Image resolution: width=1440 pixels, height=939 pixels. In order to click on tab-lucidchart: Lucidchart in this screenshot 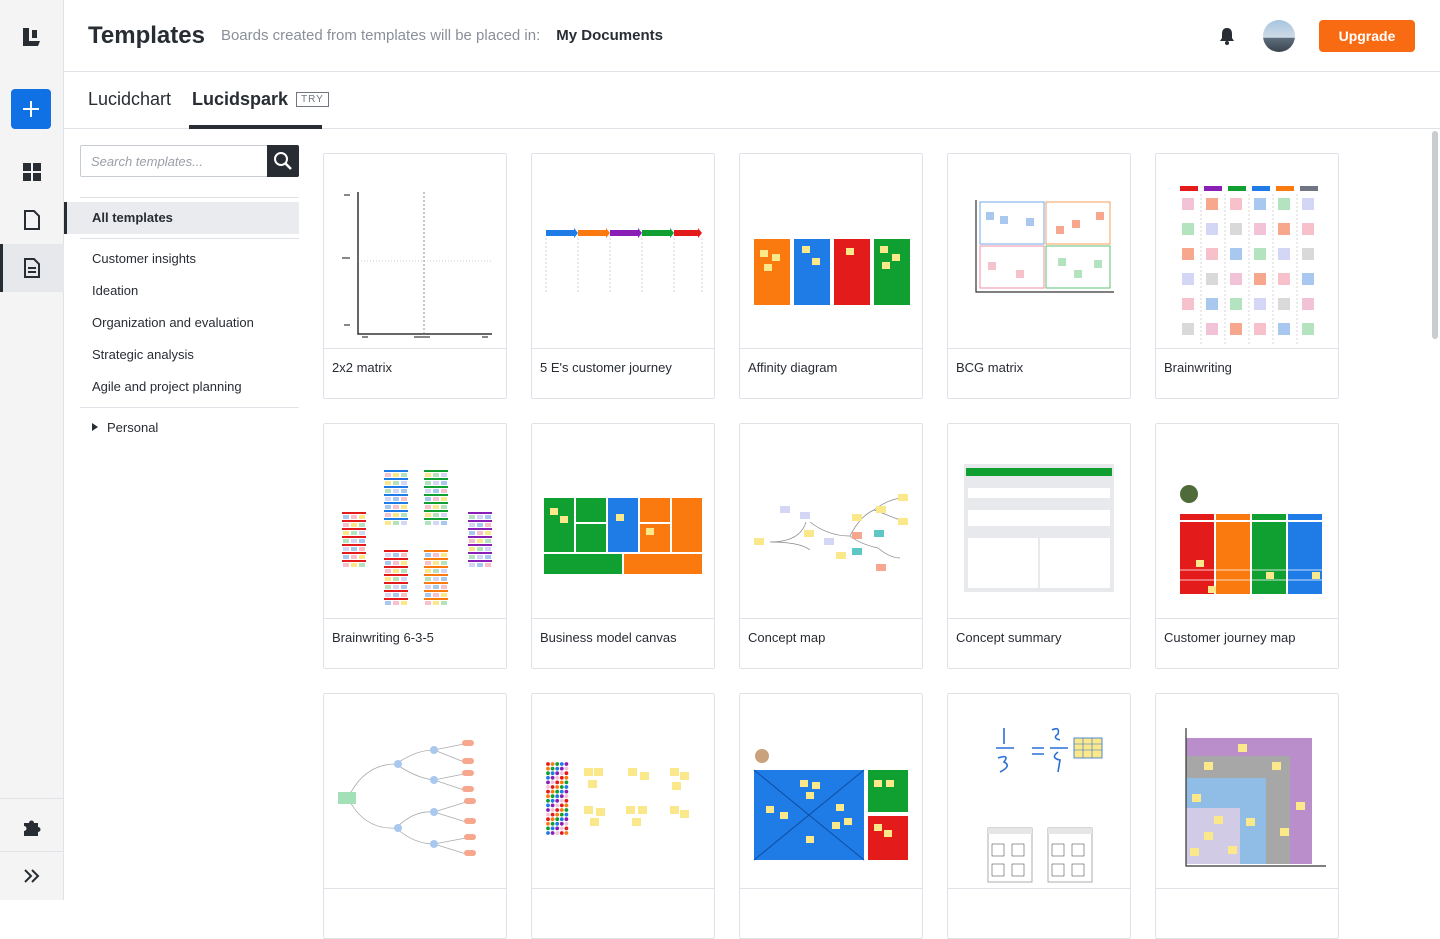, I will do `click(129, 99)`.